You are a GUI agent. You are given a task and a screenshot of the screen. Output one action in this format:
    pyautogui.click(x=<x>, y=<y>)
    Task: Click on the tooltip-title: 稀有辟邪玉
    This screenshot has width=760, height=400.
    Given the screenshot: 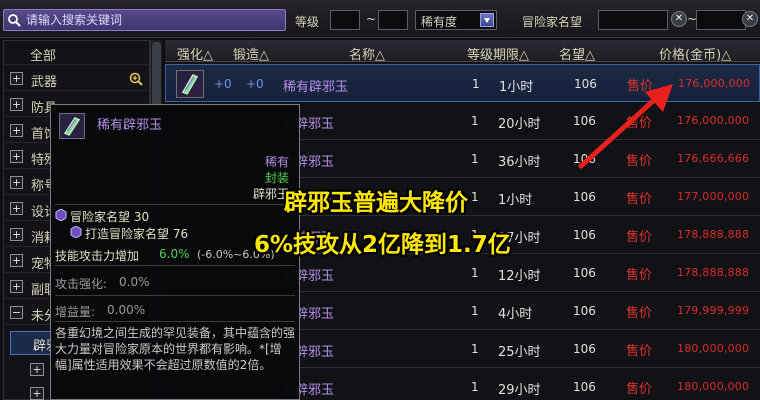 What is the action you would take?
    pyautogui.click(x=130, y=125)
    